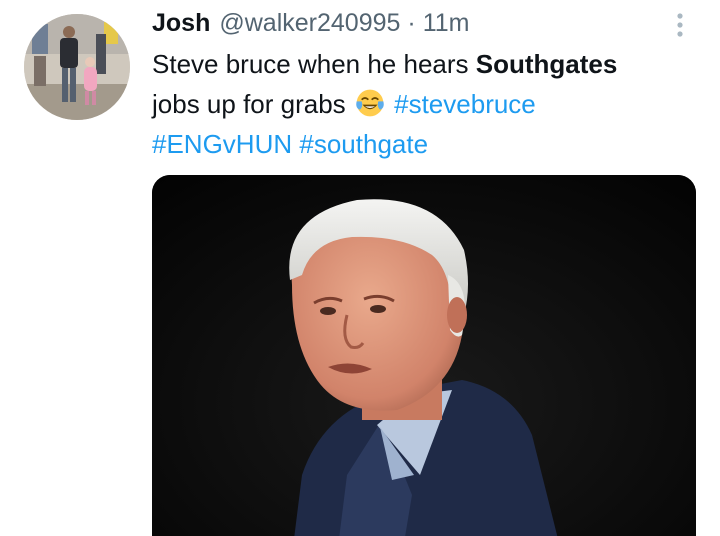  I want to click on tweet-text-bold: Southgates, so click(546, 64).